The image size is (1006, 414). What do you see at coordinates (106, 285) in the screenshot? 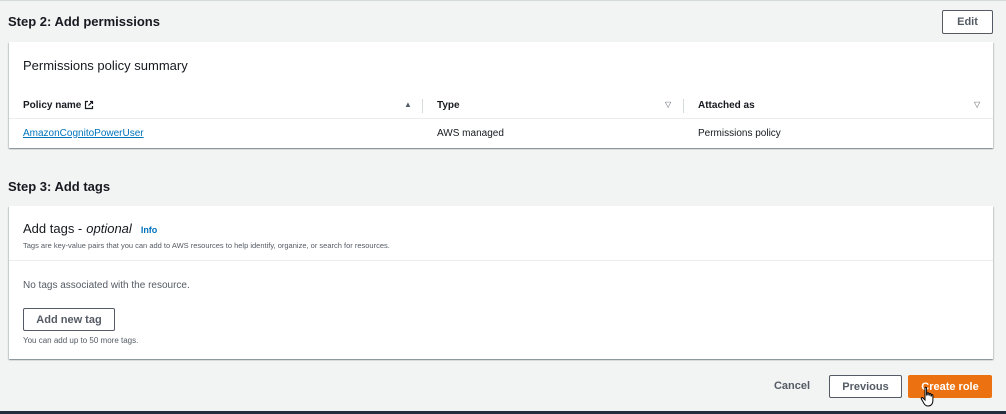
I see `empty-tags-message: No tags associated with the resource.` at bounding box center [106, 285].